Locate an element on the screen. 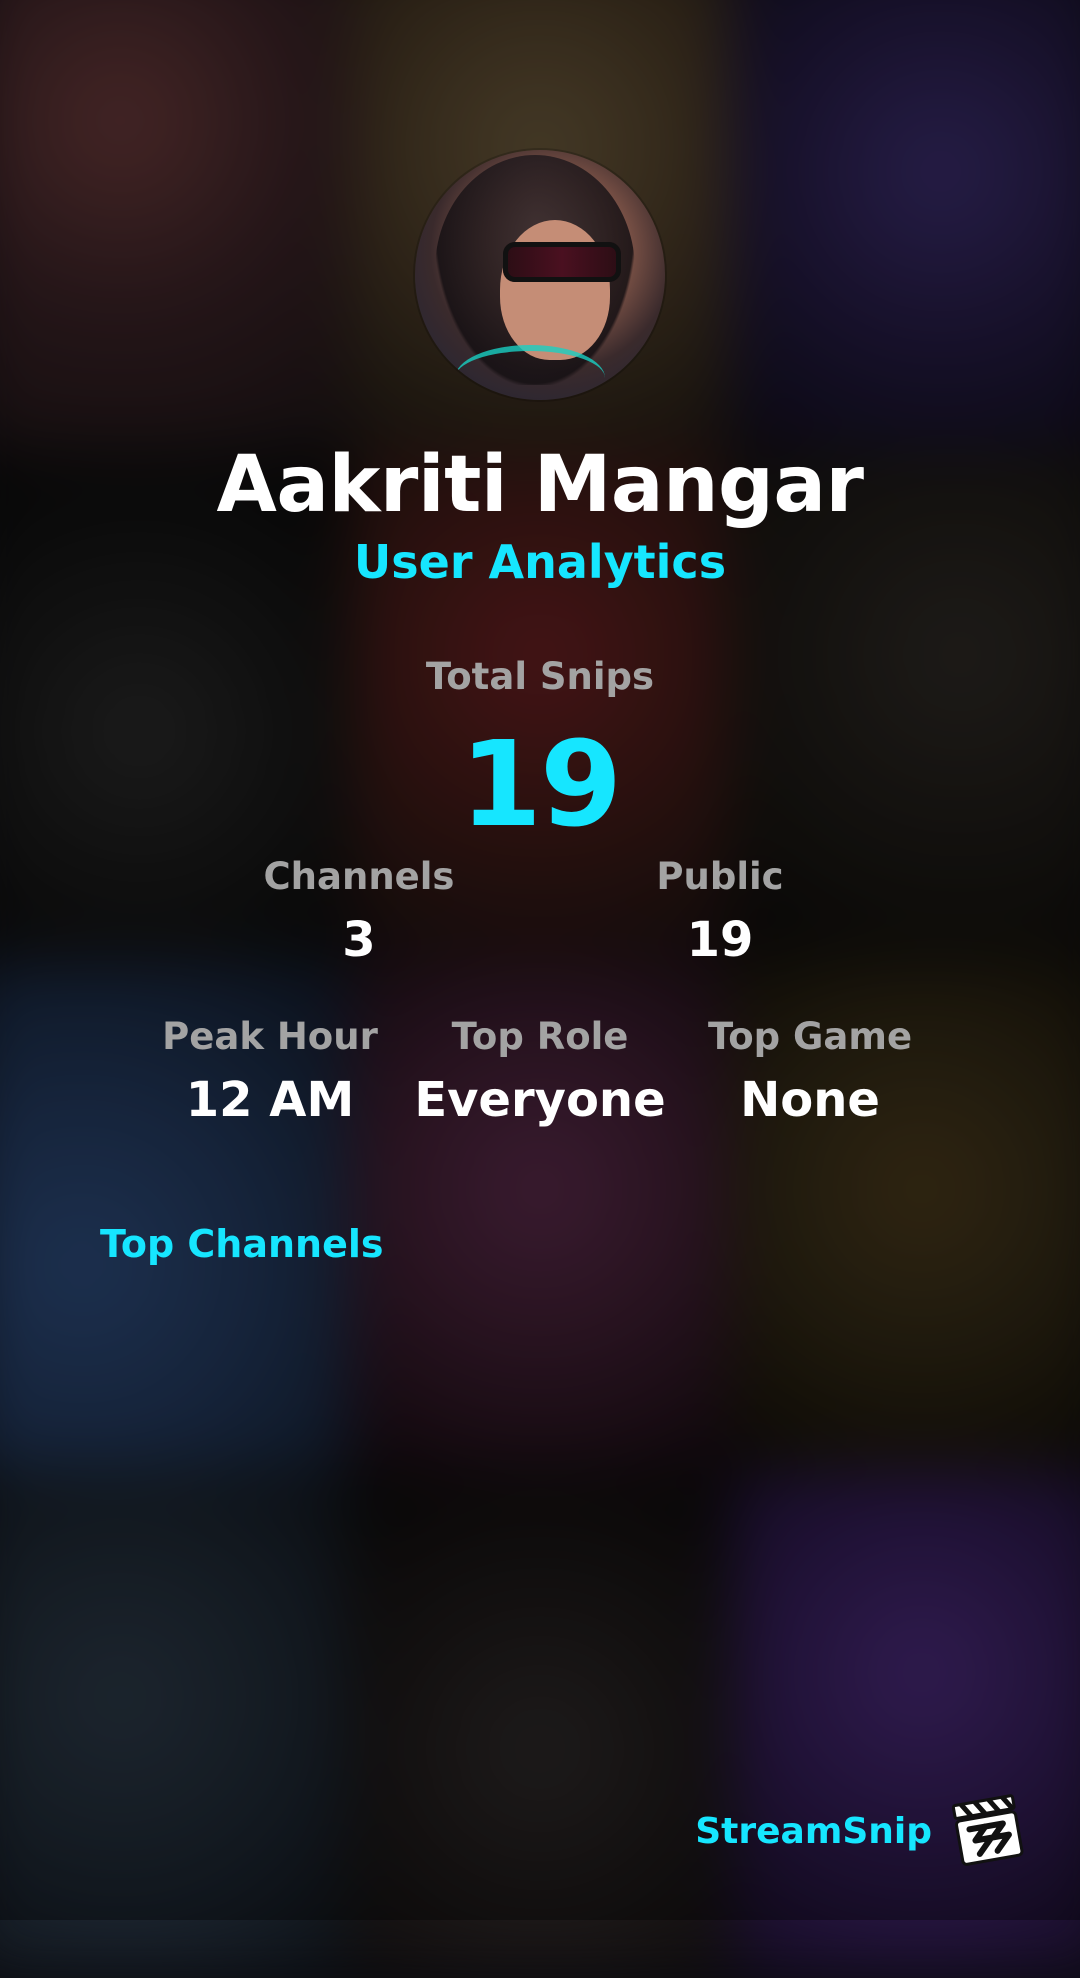 The width and height of the screenshot is (1080, 1978). avatar is located at coordinates (540, 275).